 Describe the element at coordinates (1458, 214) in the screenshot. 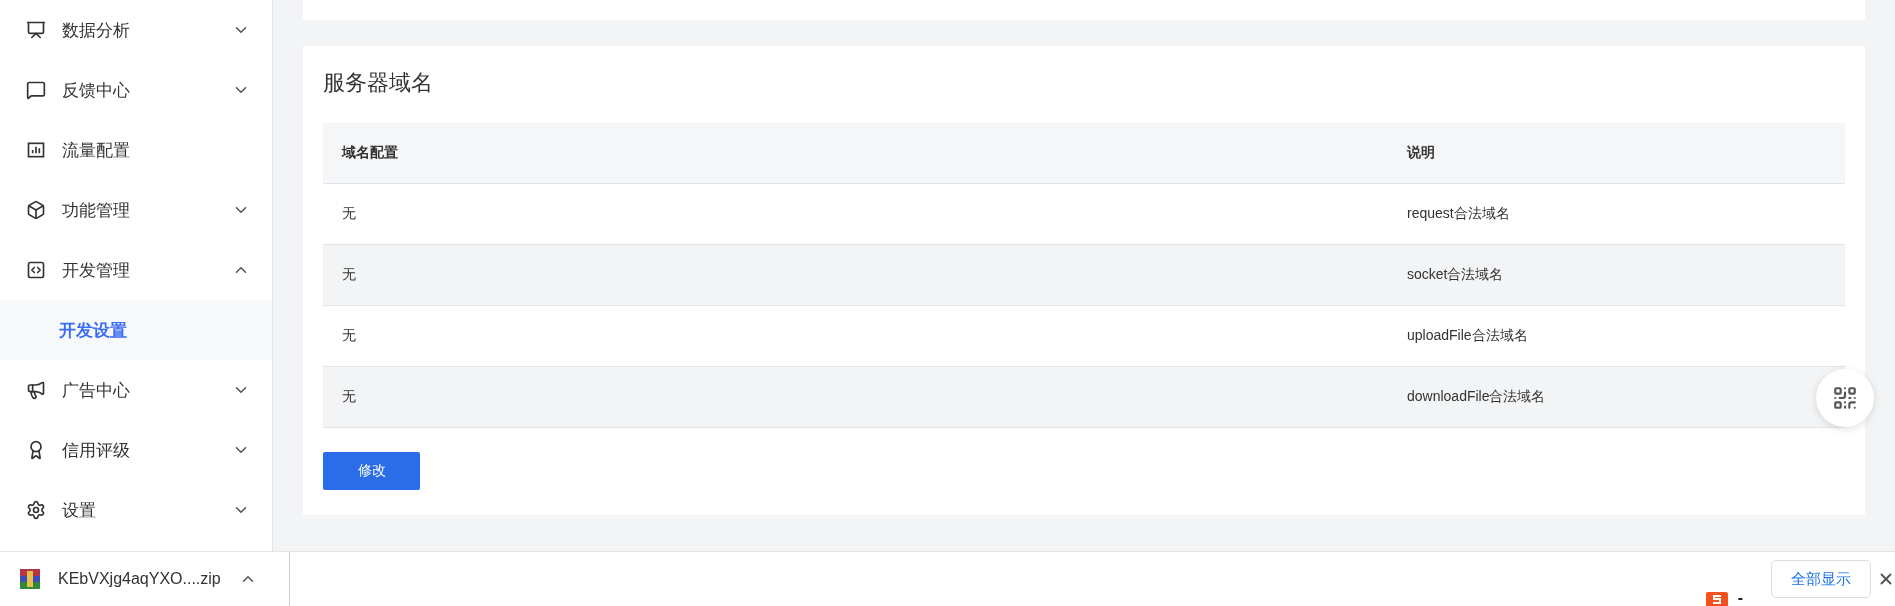

I see `table-cell-text: request合法域名` at that location.